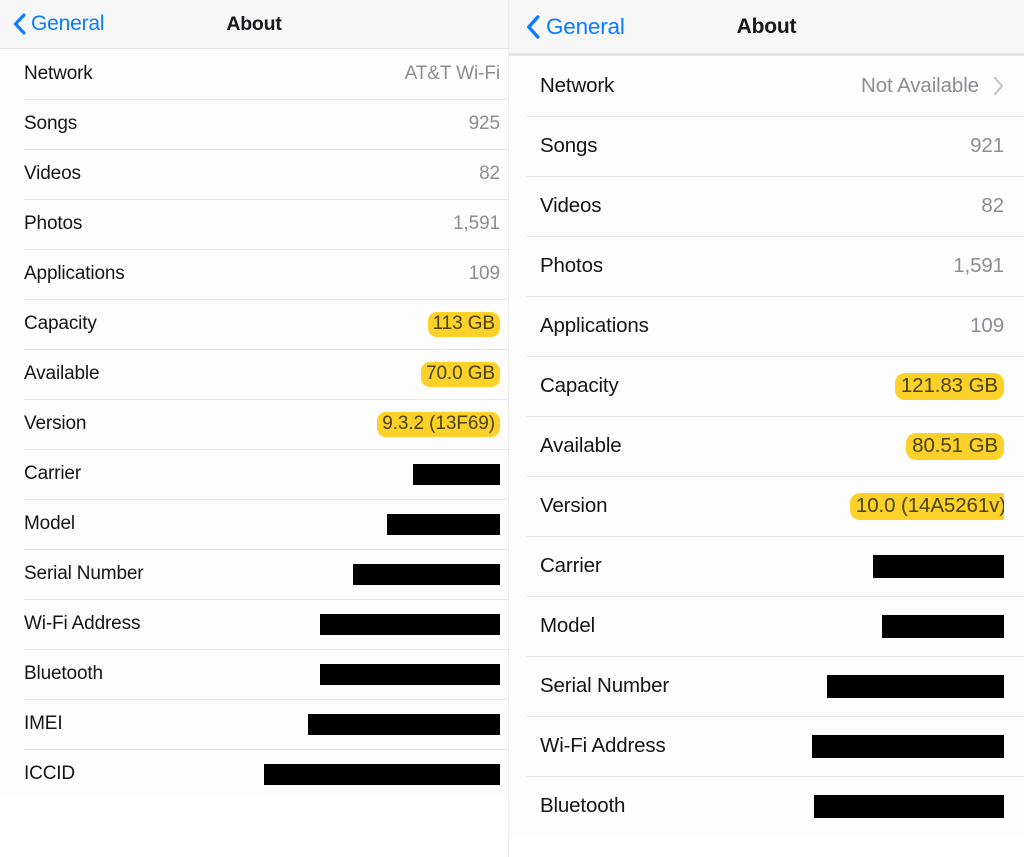 The image size is (1024, 857). I want to click on settings-row: Applications 109, so click(254, 274).